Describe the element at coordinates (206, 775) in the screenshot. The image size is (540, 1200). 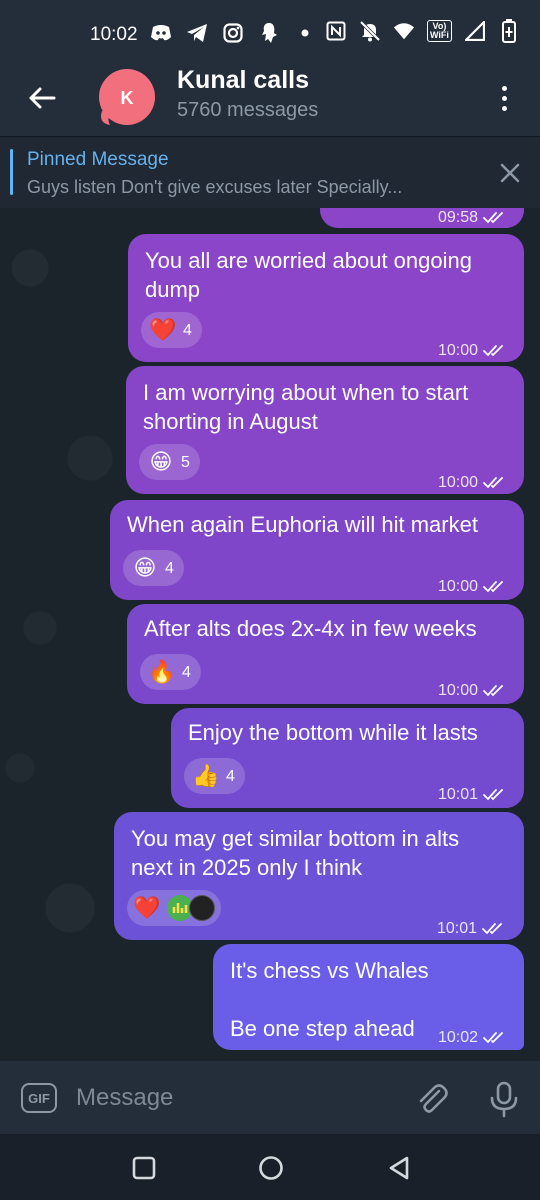
I see `thumbs-up-emoji-icon: 👍` at that location.